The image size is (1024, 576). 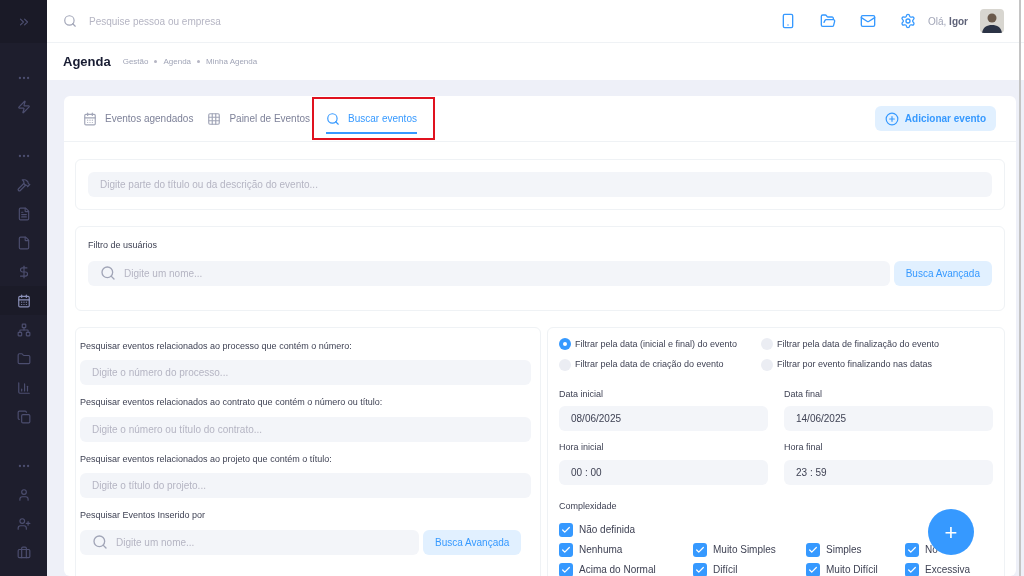 I want to click on file-icon, so click(x=23, y=242).